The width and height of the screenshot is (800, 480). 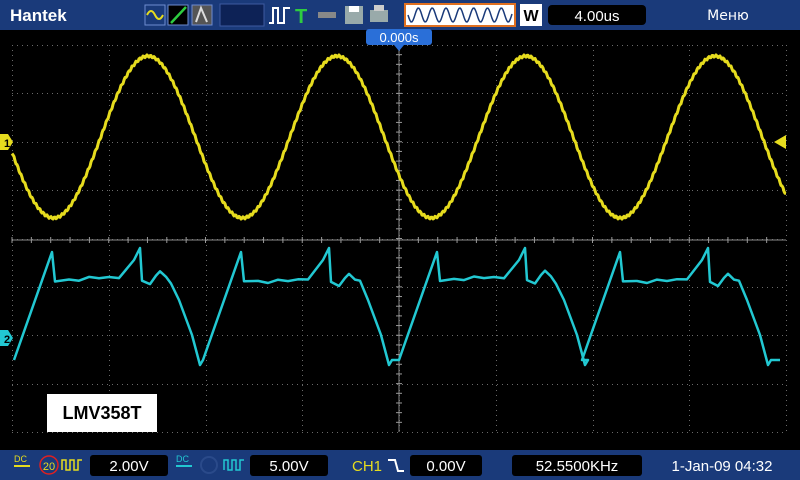 What do you see at coordinates (400, 15) in the screenshot?
I see `top-bar` at bounding box center [400, 15].